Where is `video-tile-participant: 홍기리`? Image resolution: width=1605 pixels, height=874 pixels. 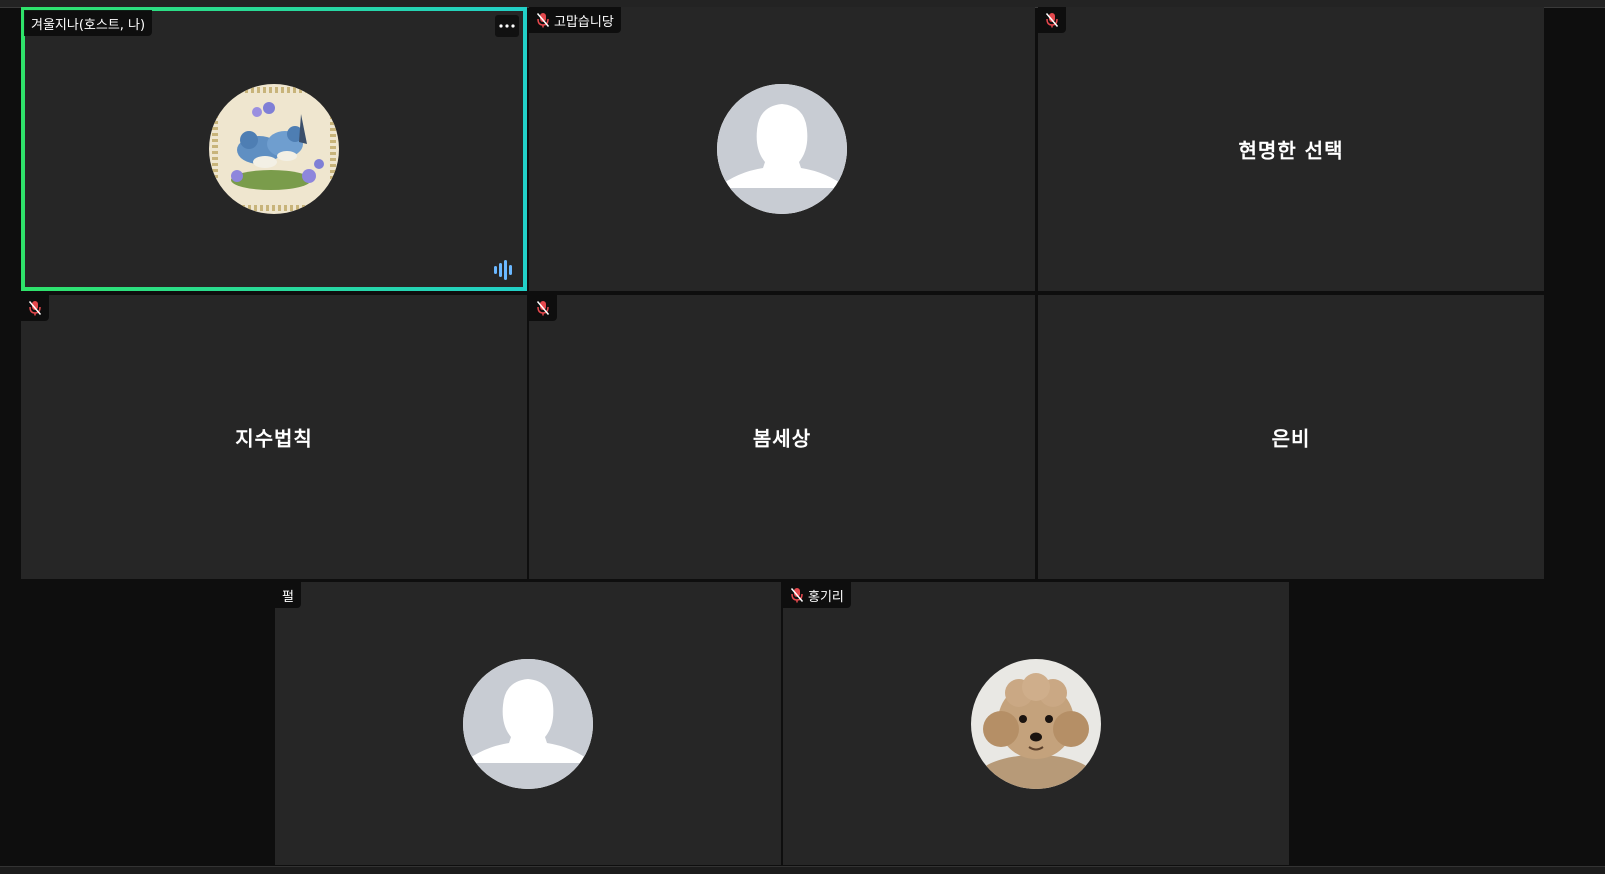 video-tile-participant: 홍기리 is located at coordinates (1036, 723).